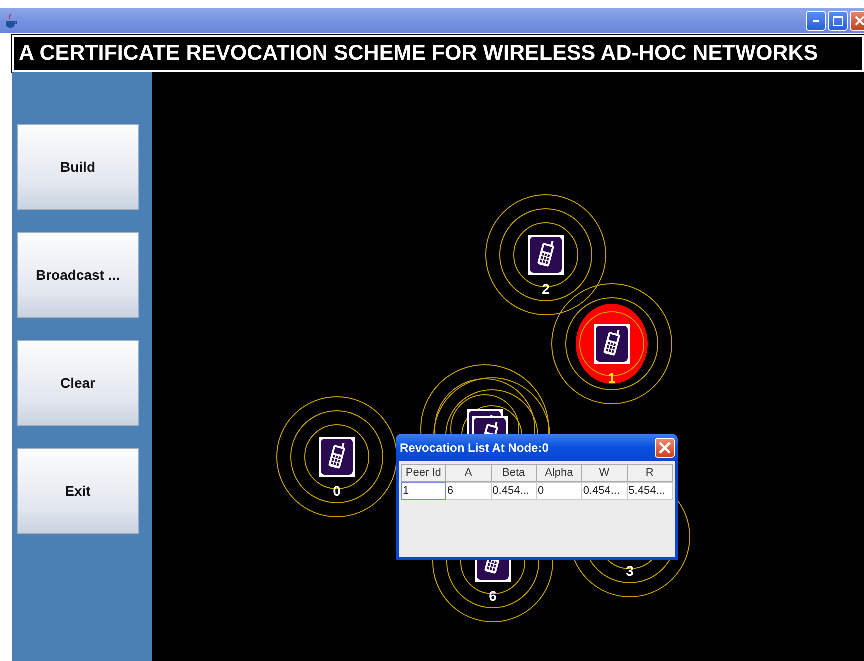 The height and width of the screenshot is (661, 864). What do you see at coordinates (11, 20) in the screenshot?
I see `cup-icon` at bounding box center [11, 20].